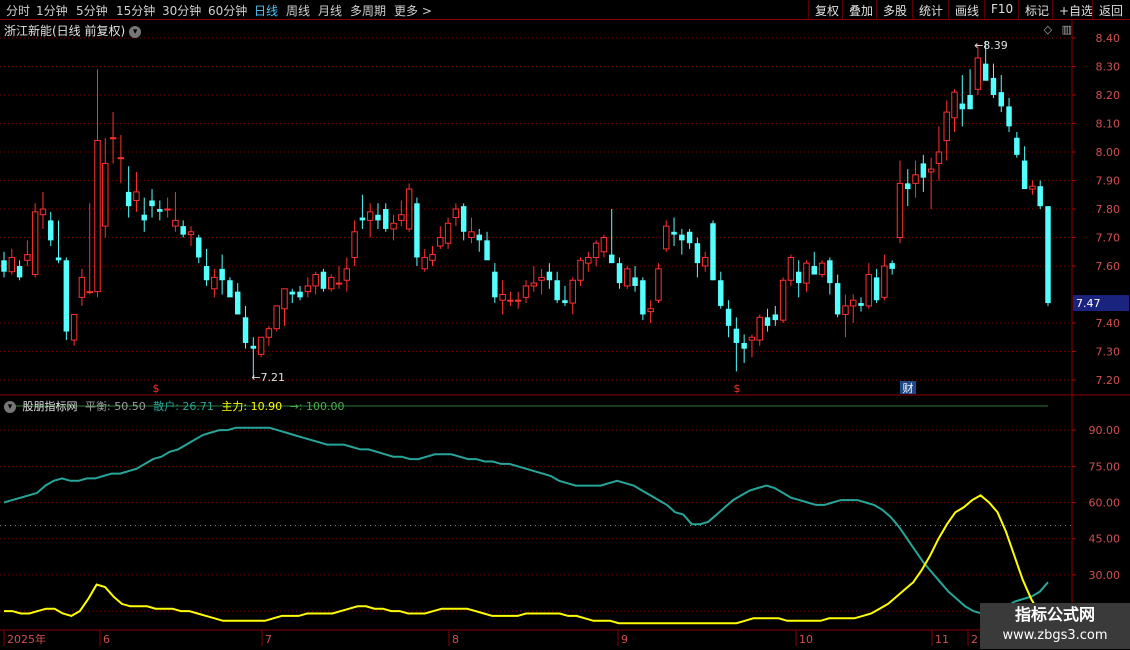  I want to click on legend-balance: 平衡: 50.50, so click(115, 406).